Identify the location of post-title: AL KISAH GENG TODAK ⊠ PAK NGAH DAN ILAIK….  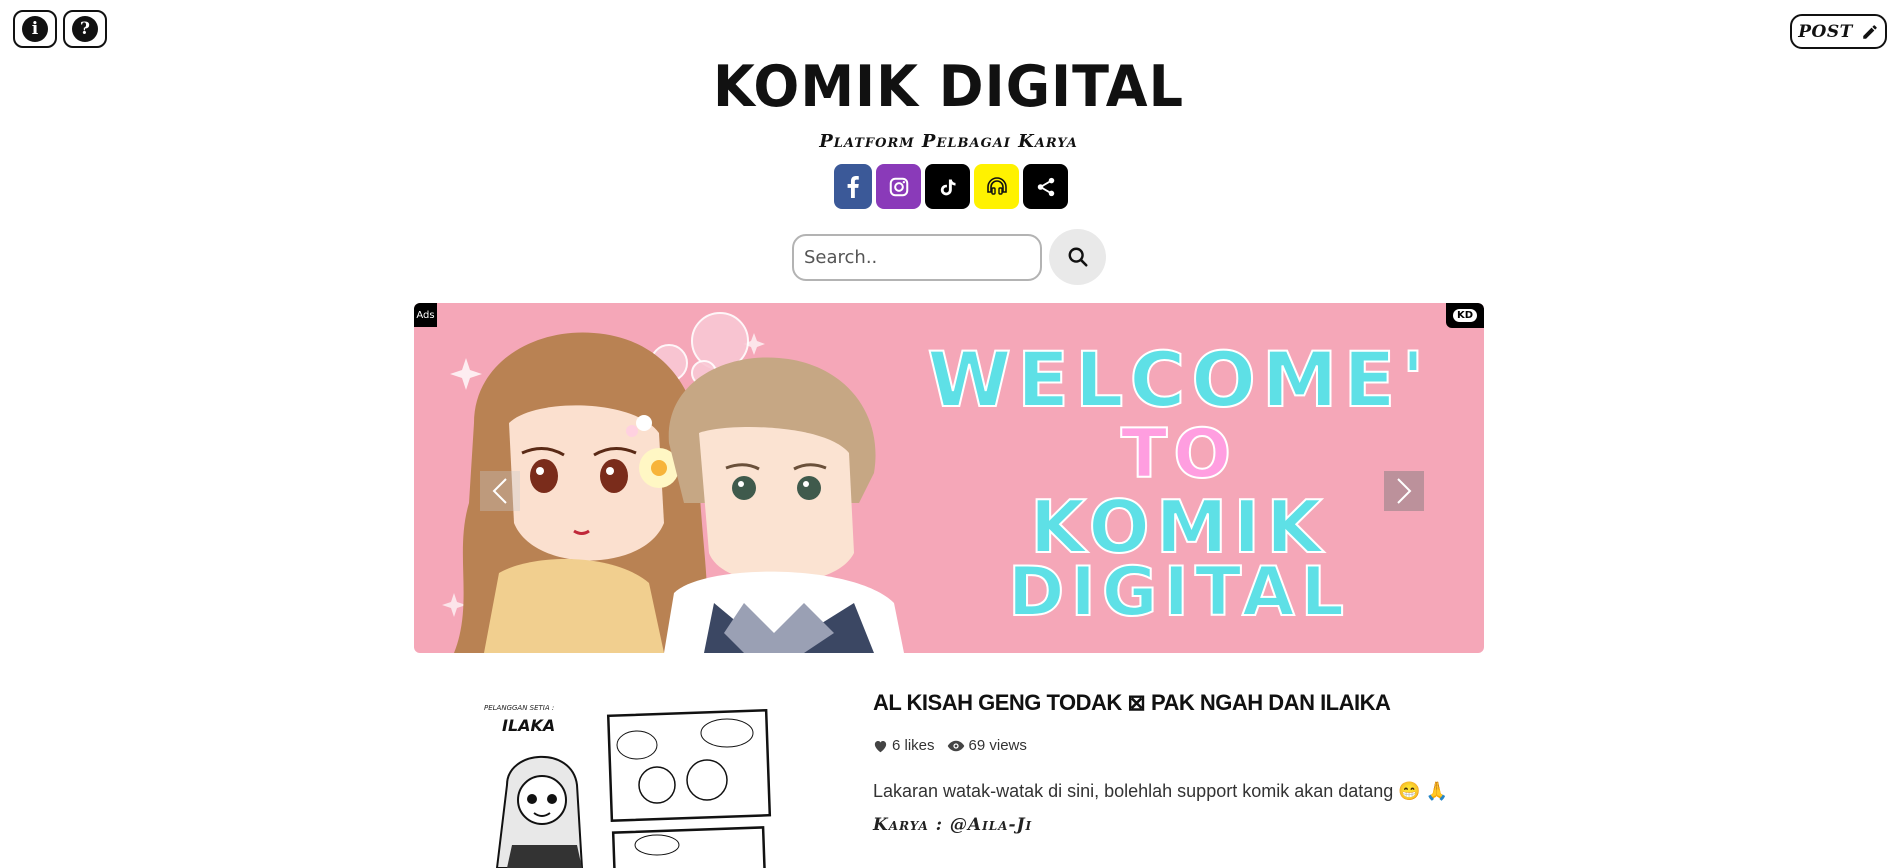
(1132, 703).